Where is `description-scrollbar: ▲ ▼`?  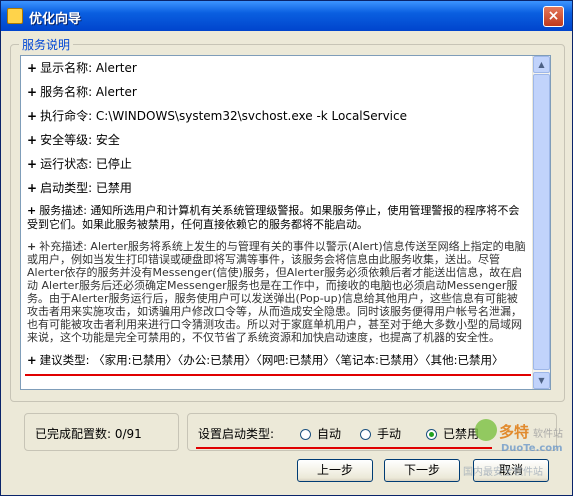
description-scrollbar: ▲ ▼ is located at coordinates (541, 222).